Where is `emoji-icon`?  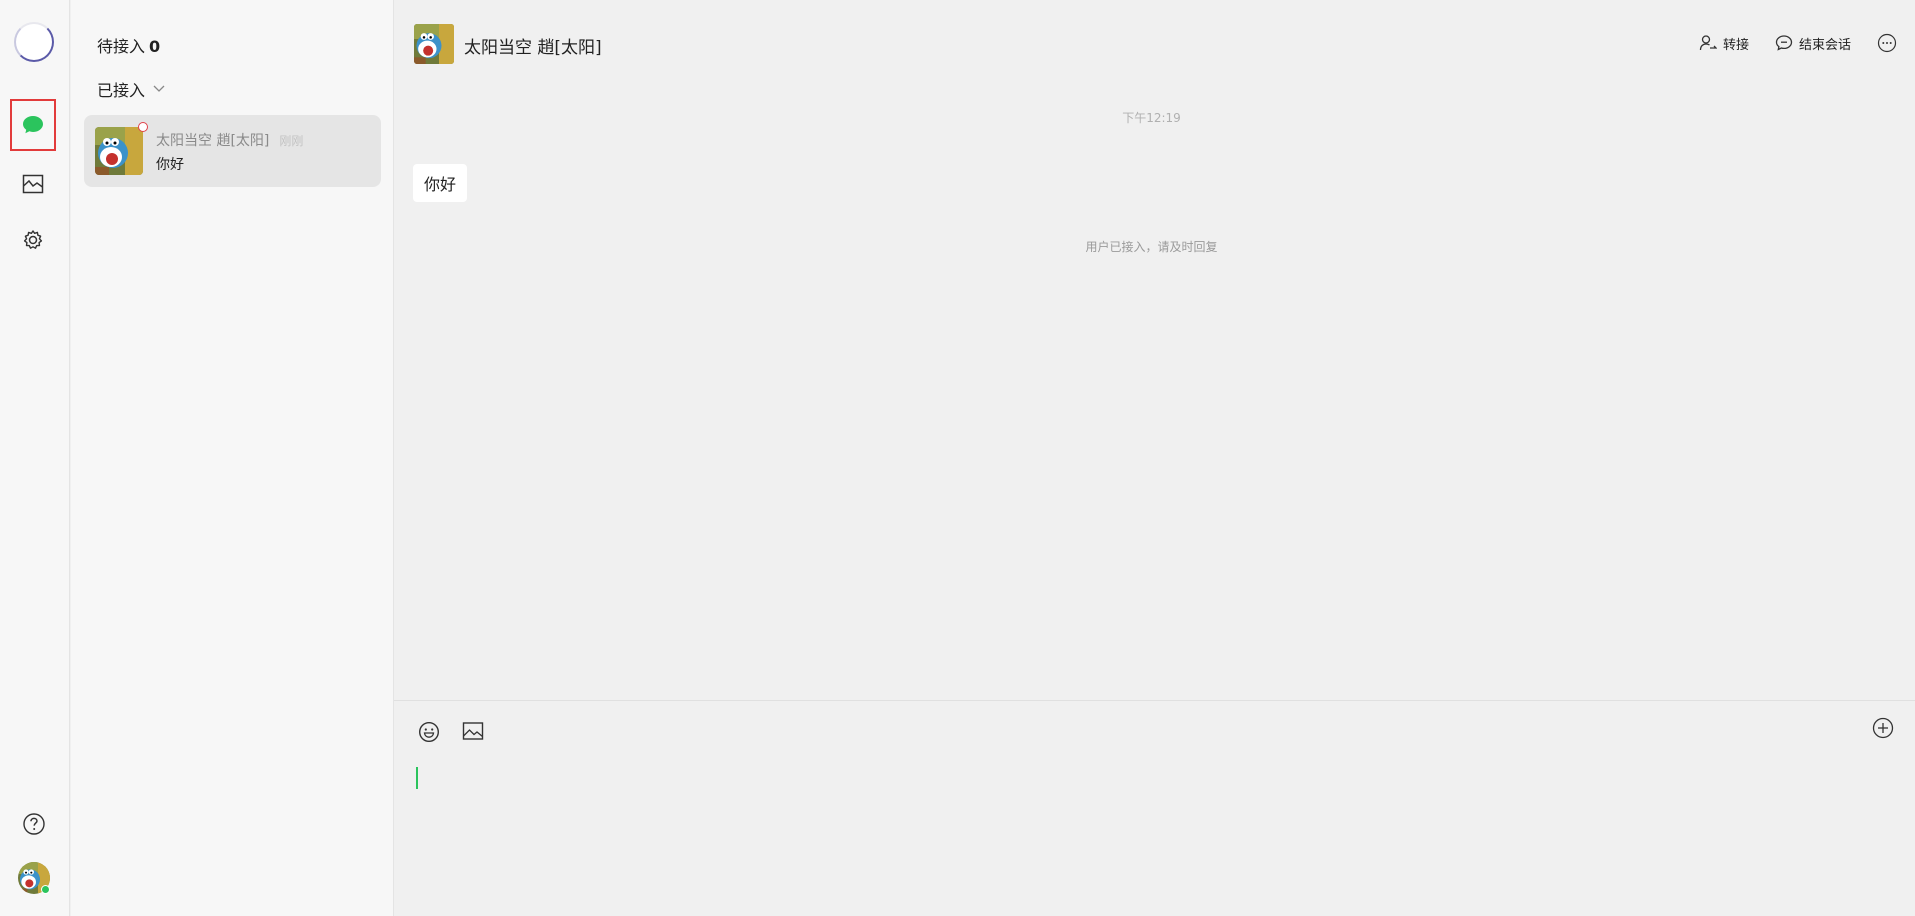
emoji-icon is located at coordinates (429, 732).